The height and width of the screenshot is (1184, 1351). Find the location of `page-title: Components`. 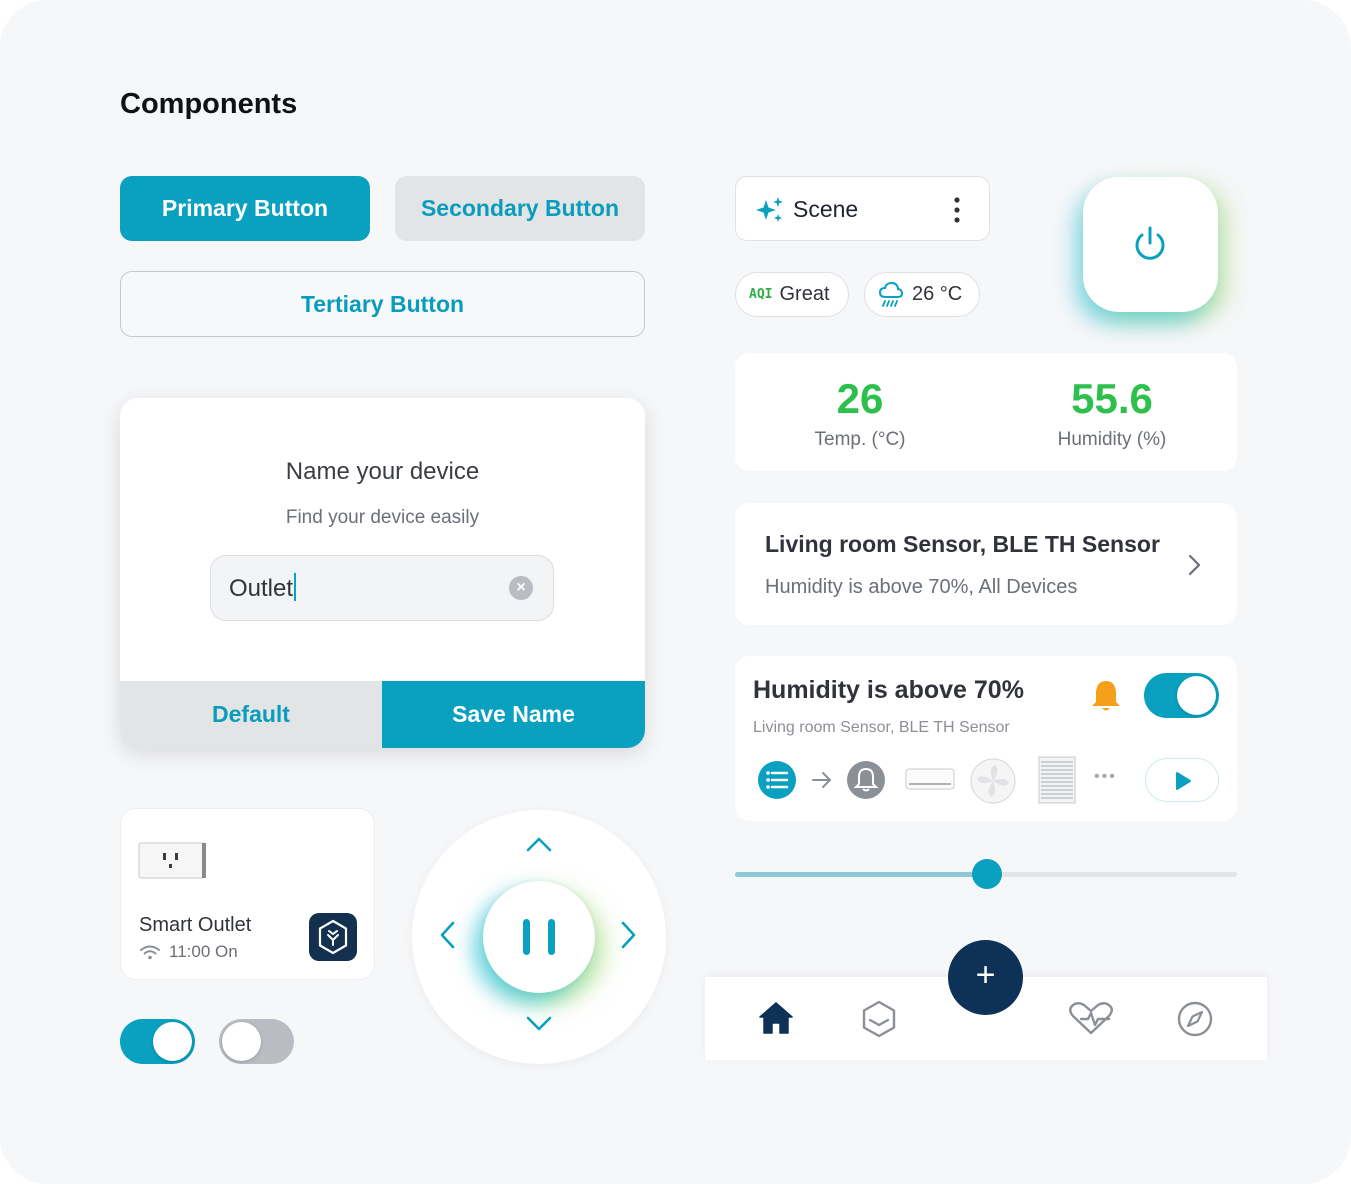

page-title: Components is located at coordinates (209, 104).